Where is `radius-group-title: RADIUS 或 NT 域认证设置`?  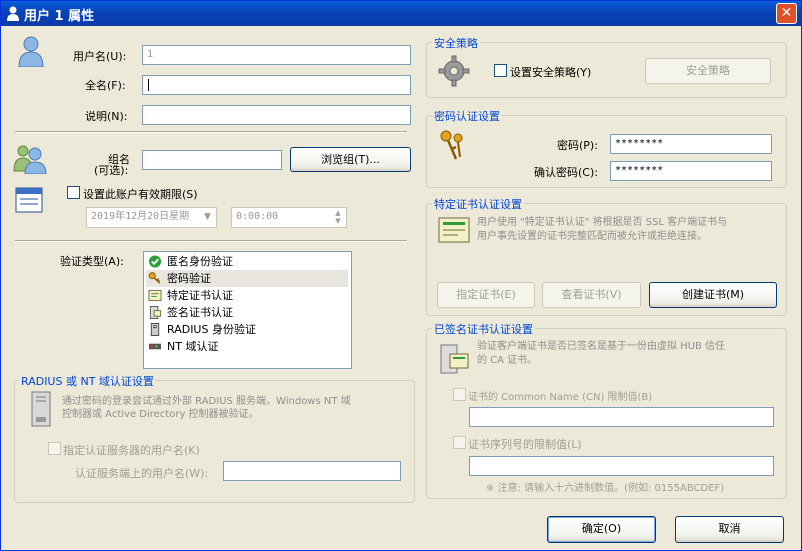 radius-group-title: RADIUS 或 NT 域认证设置 is located at coordinates (87, 381).